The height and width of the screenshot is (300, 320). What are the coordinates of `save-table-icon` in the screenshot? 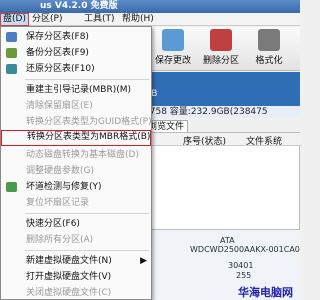 It's located at (11, 37).